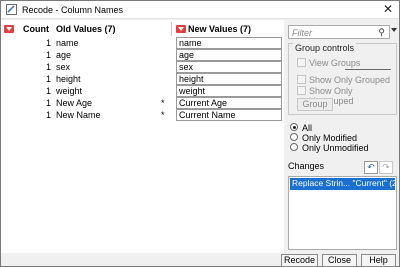 Image resolution: width=400 pixels, height=267 pixels. Describe the element at coordinates (330, 138) in the screenshot. I see `only-modified-label: Only Modified` at that location.